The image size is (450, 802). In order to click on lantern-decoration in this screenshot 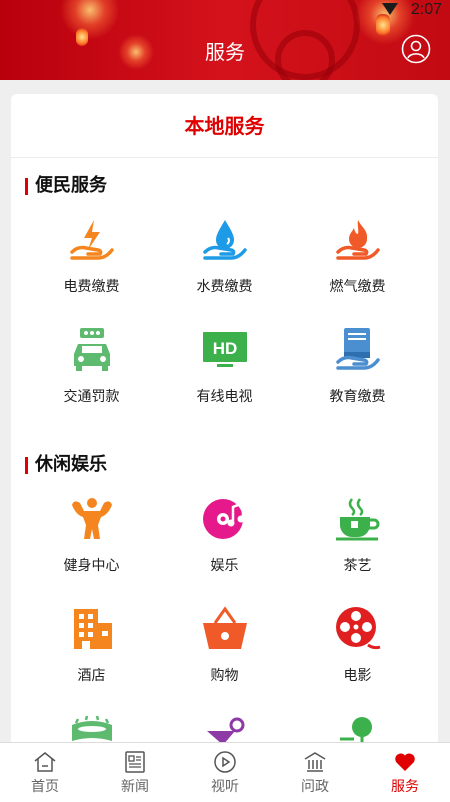, I will do `click(383, 25)`.